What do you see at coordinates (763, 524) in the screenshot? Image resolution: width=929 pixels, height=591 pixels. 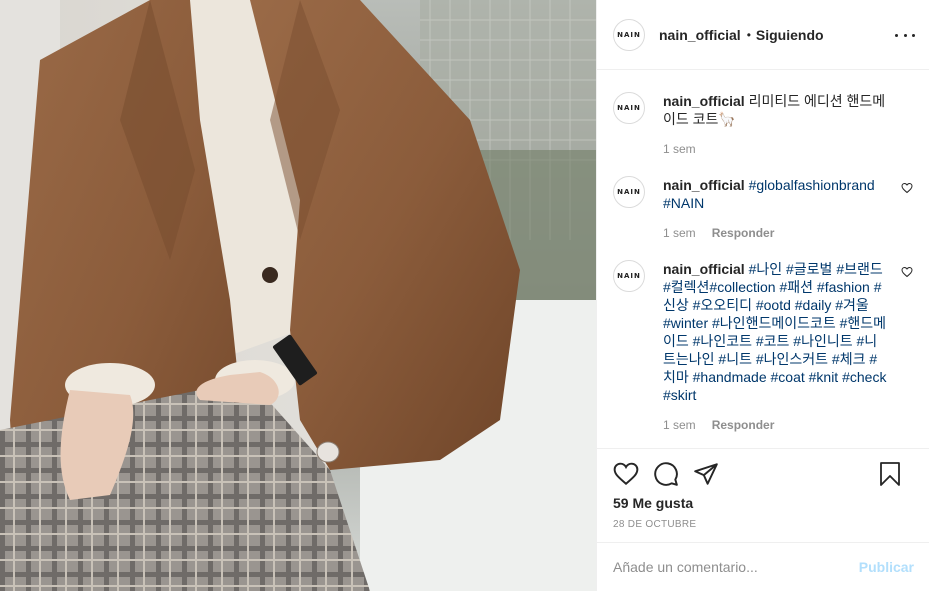 I see `post-date: 28 DE OCTUBRE` at bounding box center [763, 524].